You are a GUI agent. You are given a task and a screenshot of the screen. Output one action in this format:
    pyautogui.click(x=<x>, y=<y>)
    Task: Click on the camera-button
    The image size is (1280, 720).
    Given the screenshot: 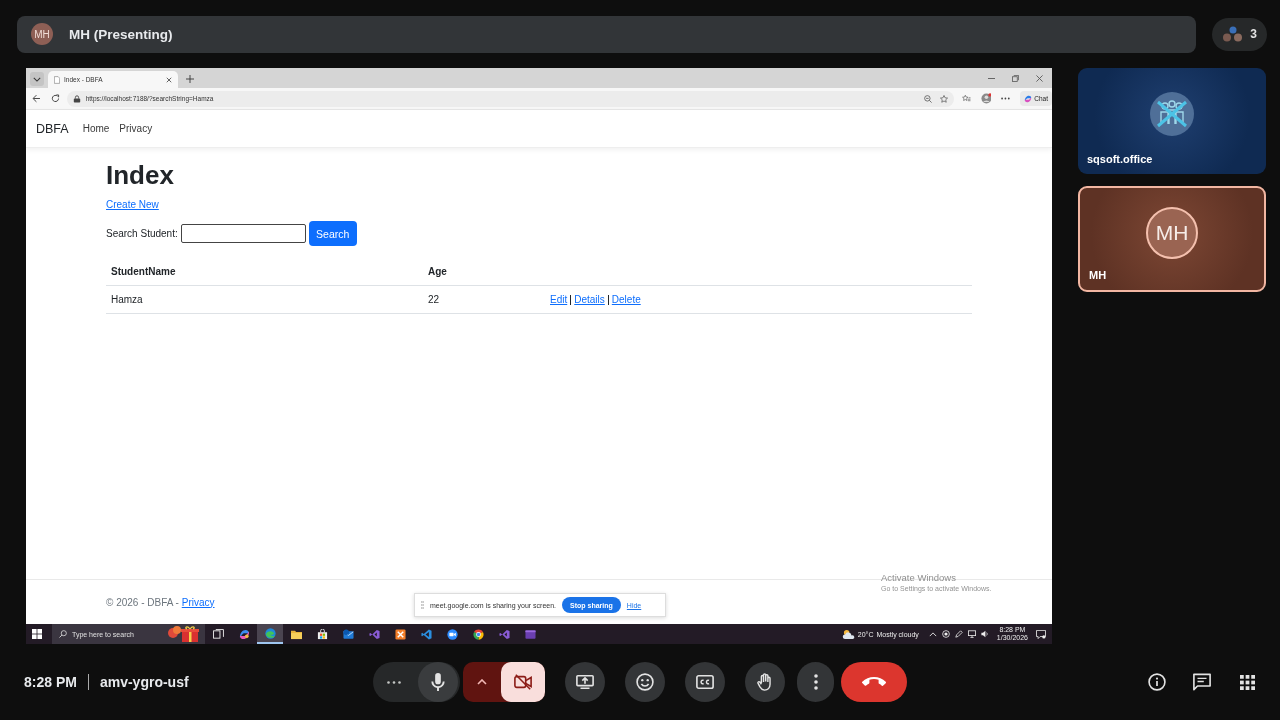 What is the action you would take?
    pyautogui.click(x=523, y=682)
    